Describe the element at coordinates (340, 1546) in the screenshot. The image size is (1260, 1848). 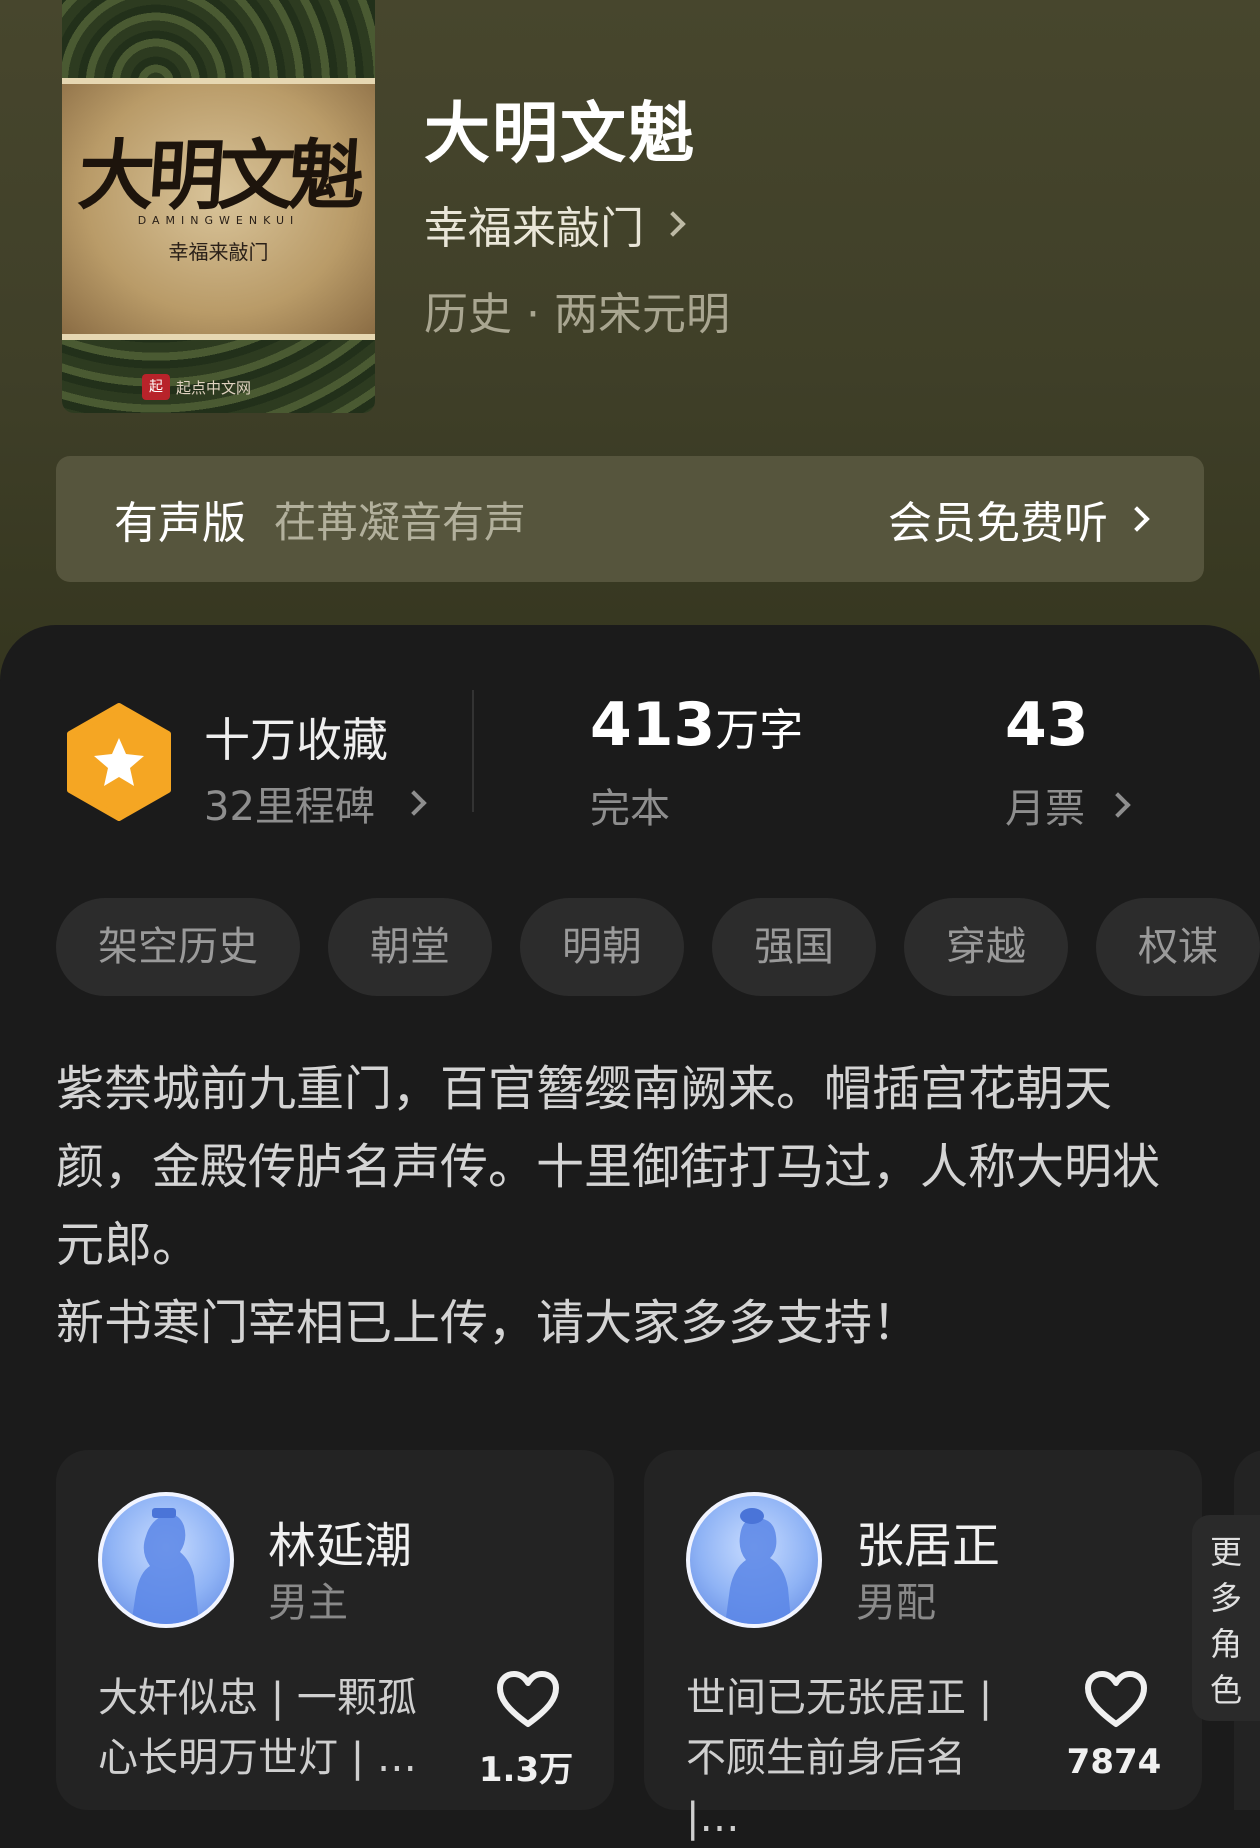
I see `character-name: 林延潮` at that location.